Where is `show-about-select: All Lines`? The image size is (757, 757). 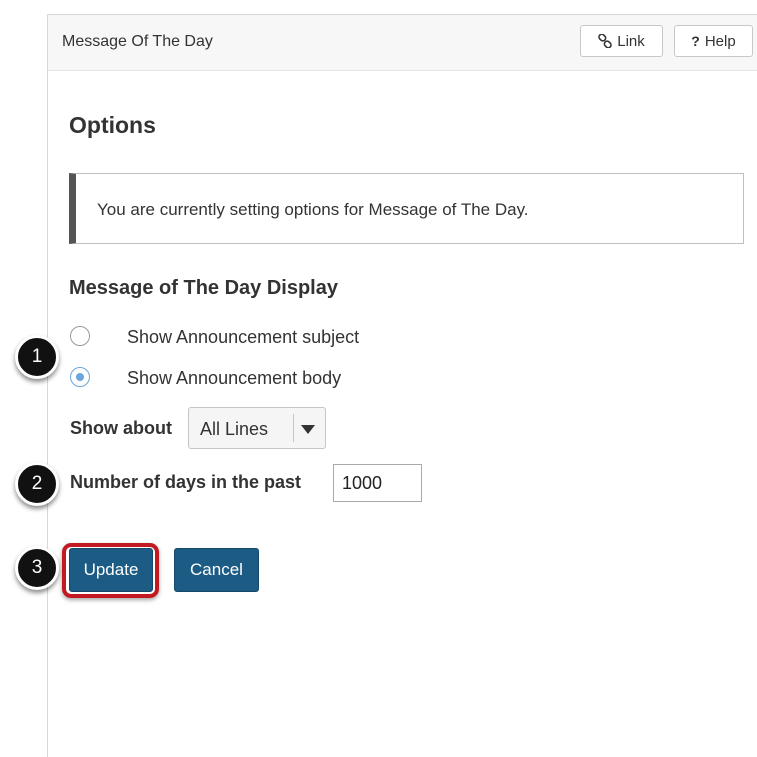 show-about-select: All Lines is located at coordinates (257, 428).